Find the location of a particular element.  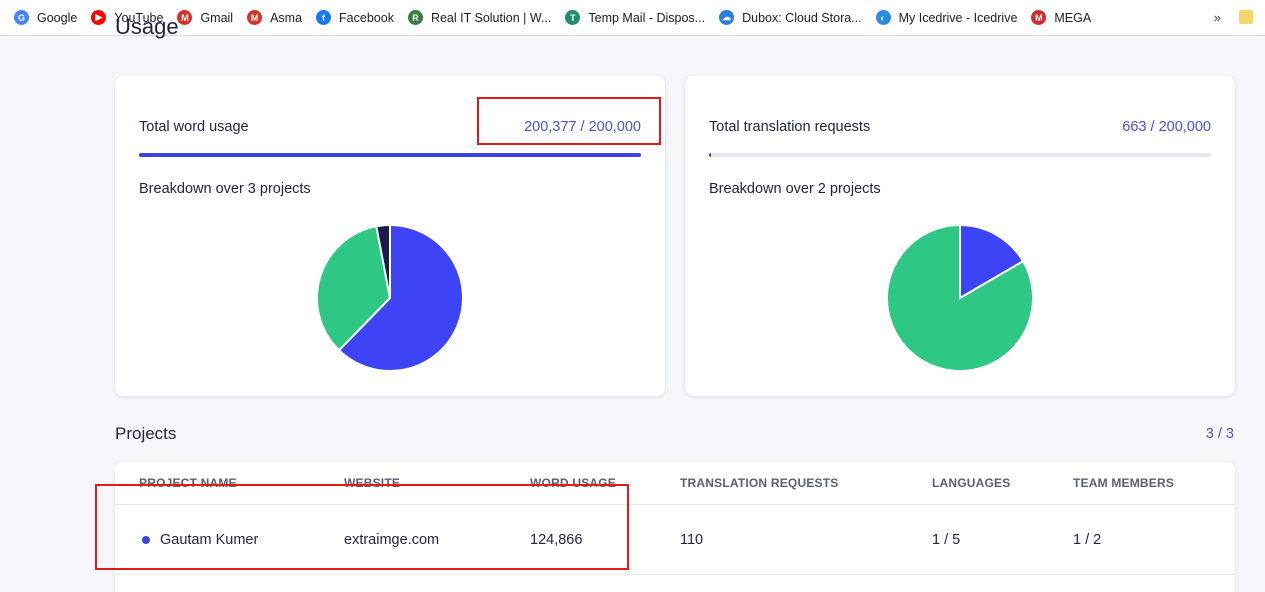

youtube-icon: ▶ is located at coordinates (99, 17).